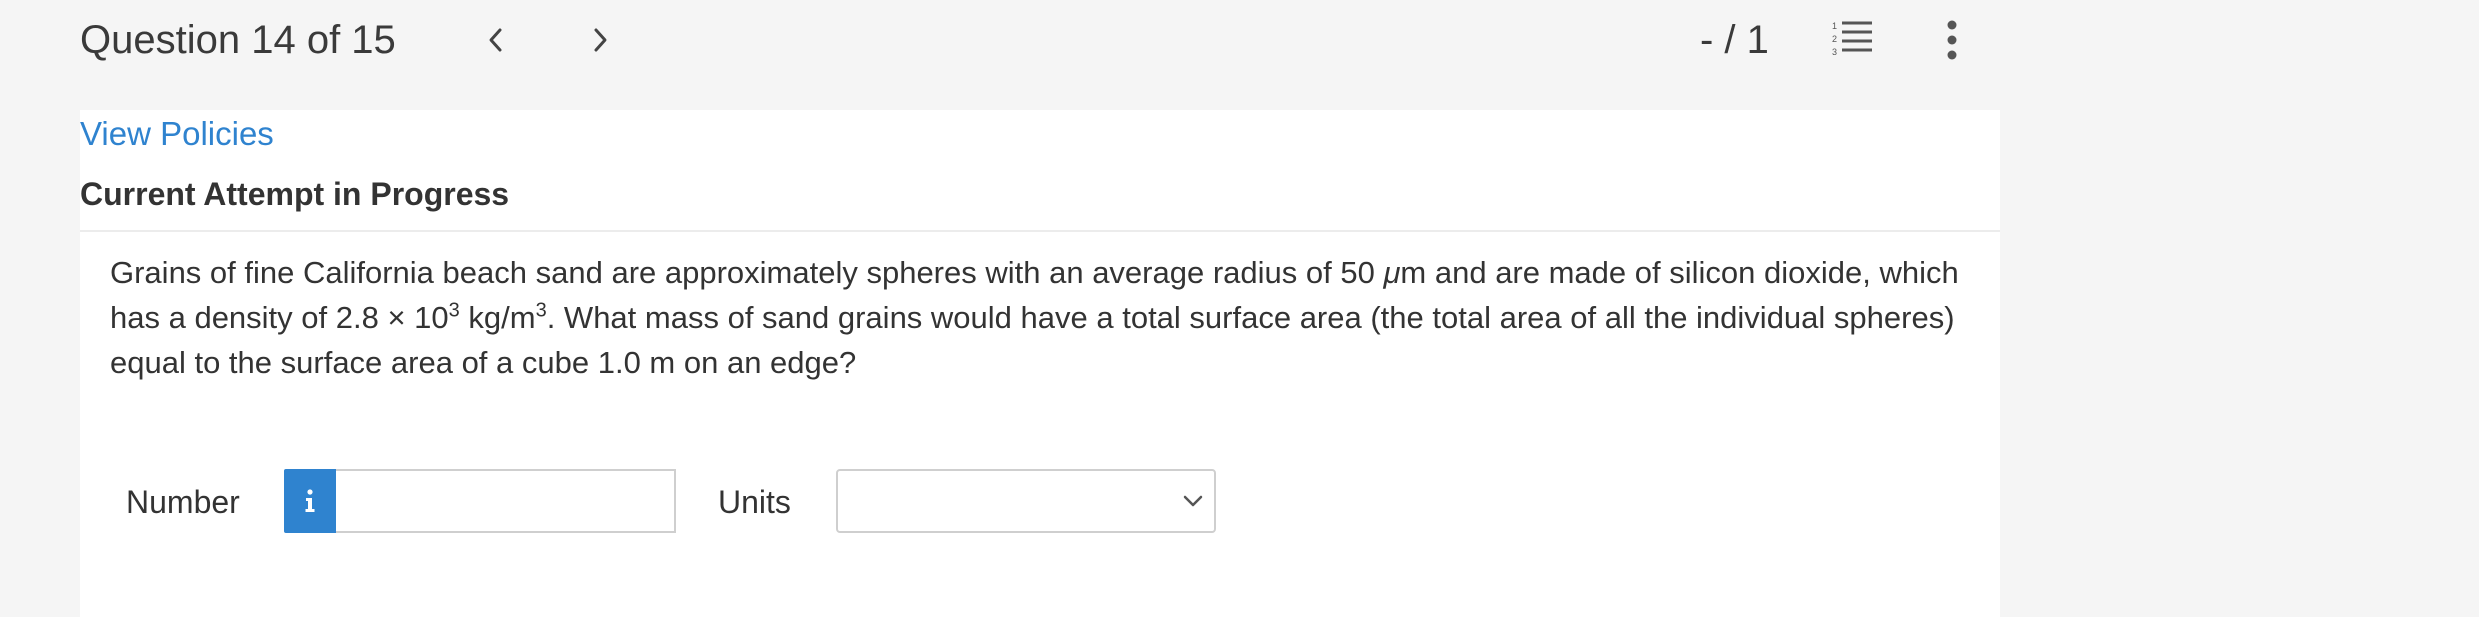 Image resolution: width=2479 pixels, height=617 pixels. What do you see at coordinates (497, 317) in the screenshot?
I see `question-text-part: kg/m` at bounding box center [497, 317].